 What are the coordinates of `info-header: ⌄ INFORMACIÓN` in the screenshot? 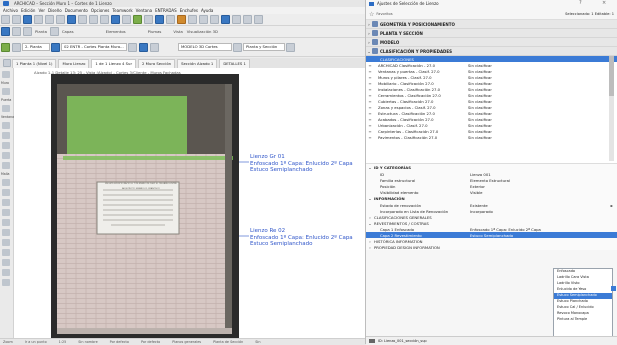 It's located at (491, 198).